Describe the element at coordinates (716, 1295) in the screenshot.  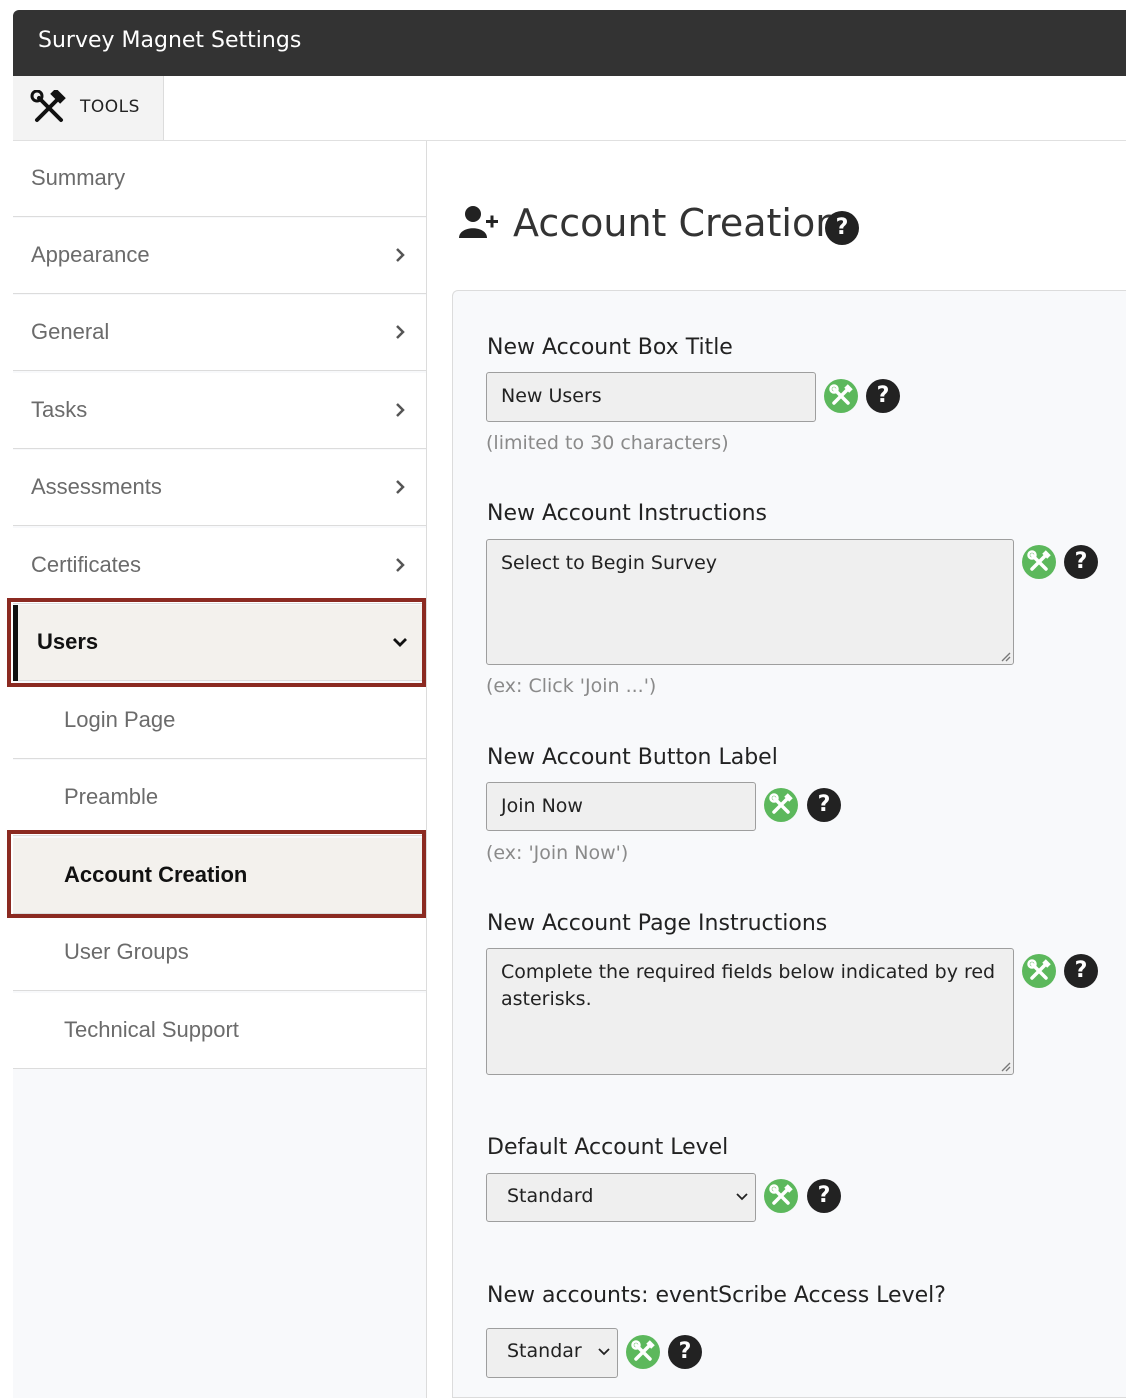
I see `eventscribe-level-label: New accounts: eventScribe Access Level?` at that location.